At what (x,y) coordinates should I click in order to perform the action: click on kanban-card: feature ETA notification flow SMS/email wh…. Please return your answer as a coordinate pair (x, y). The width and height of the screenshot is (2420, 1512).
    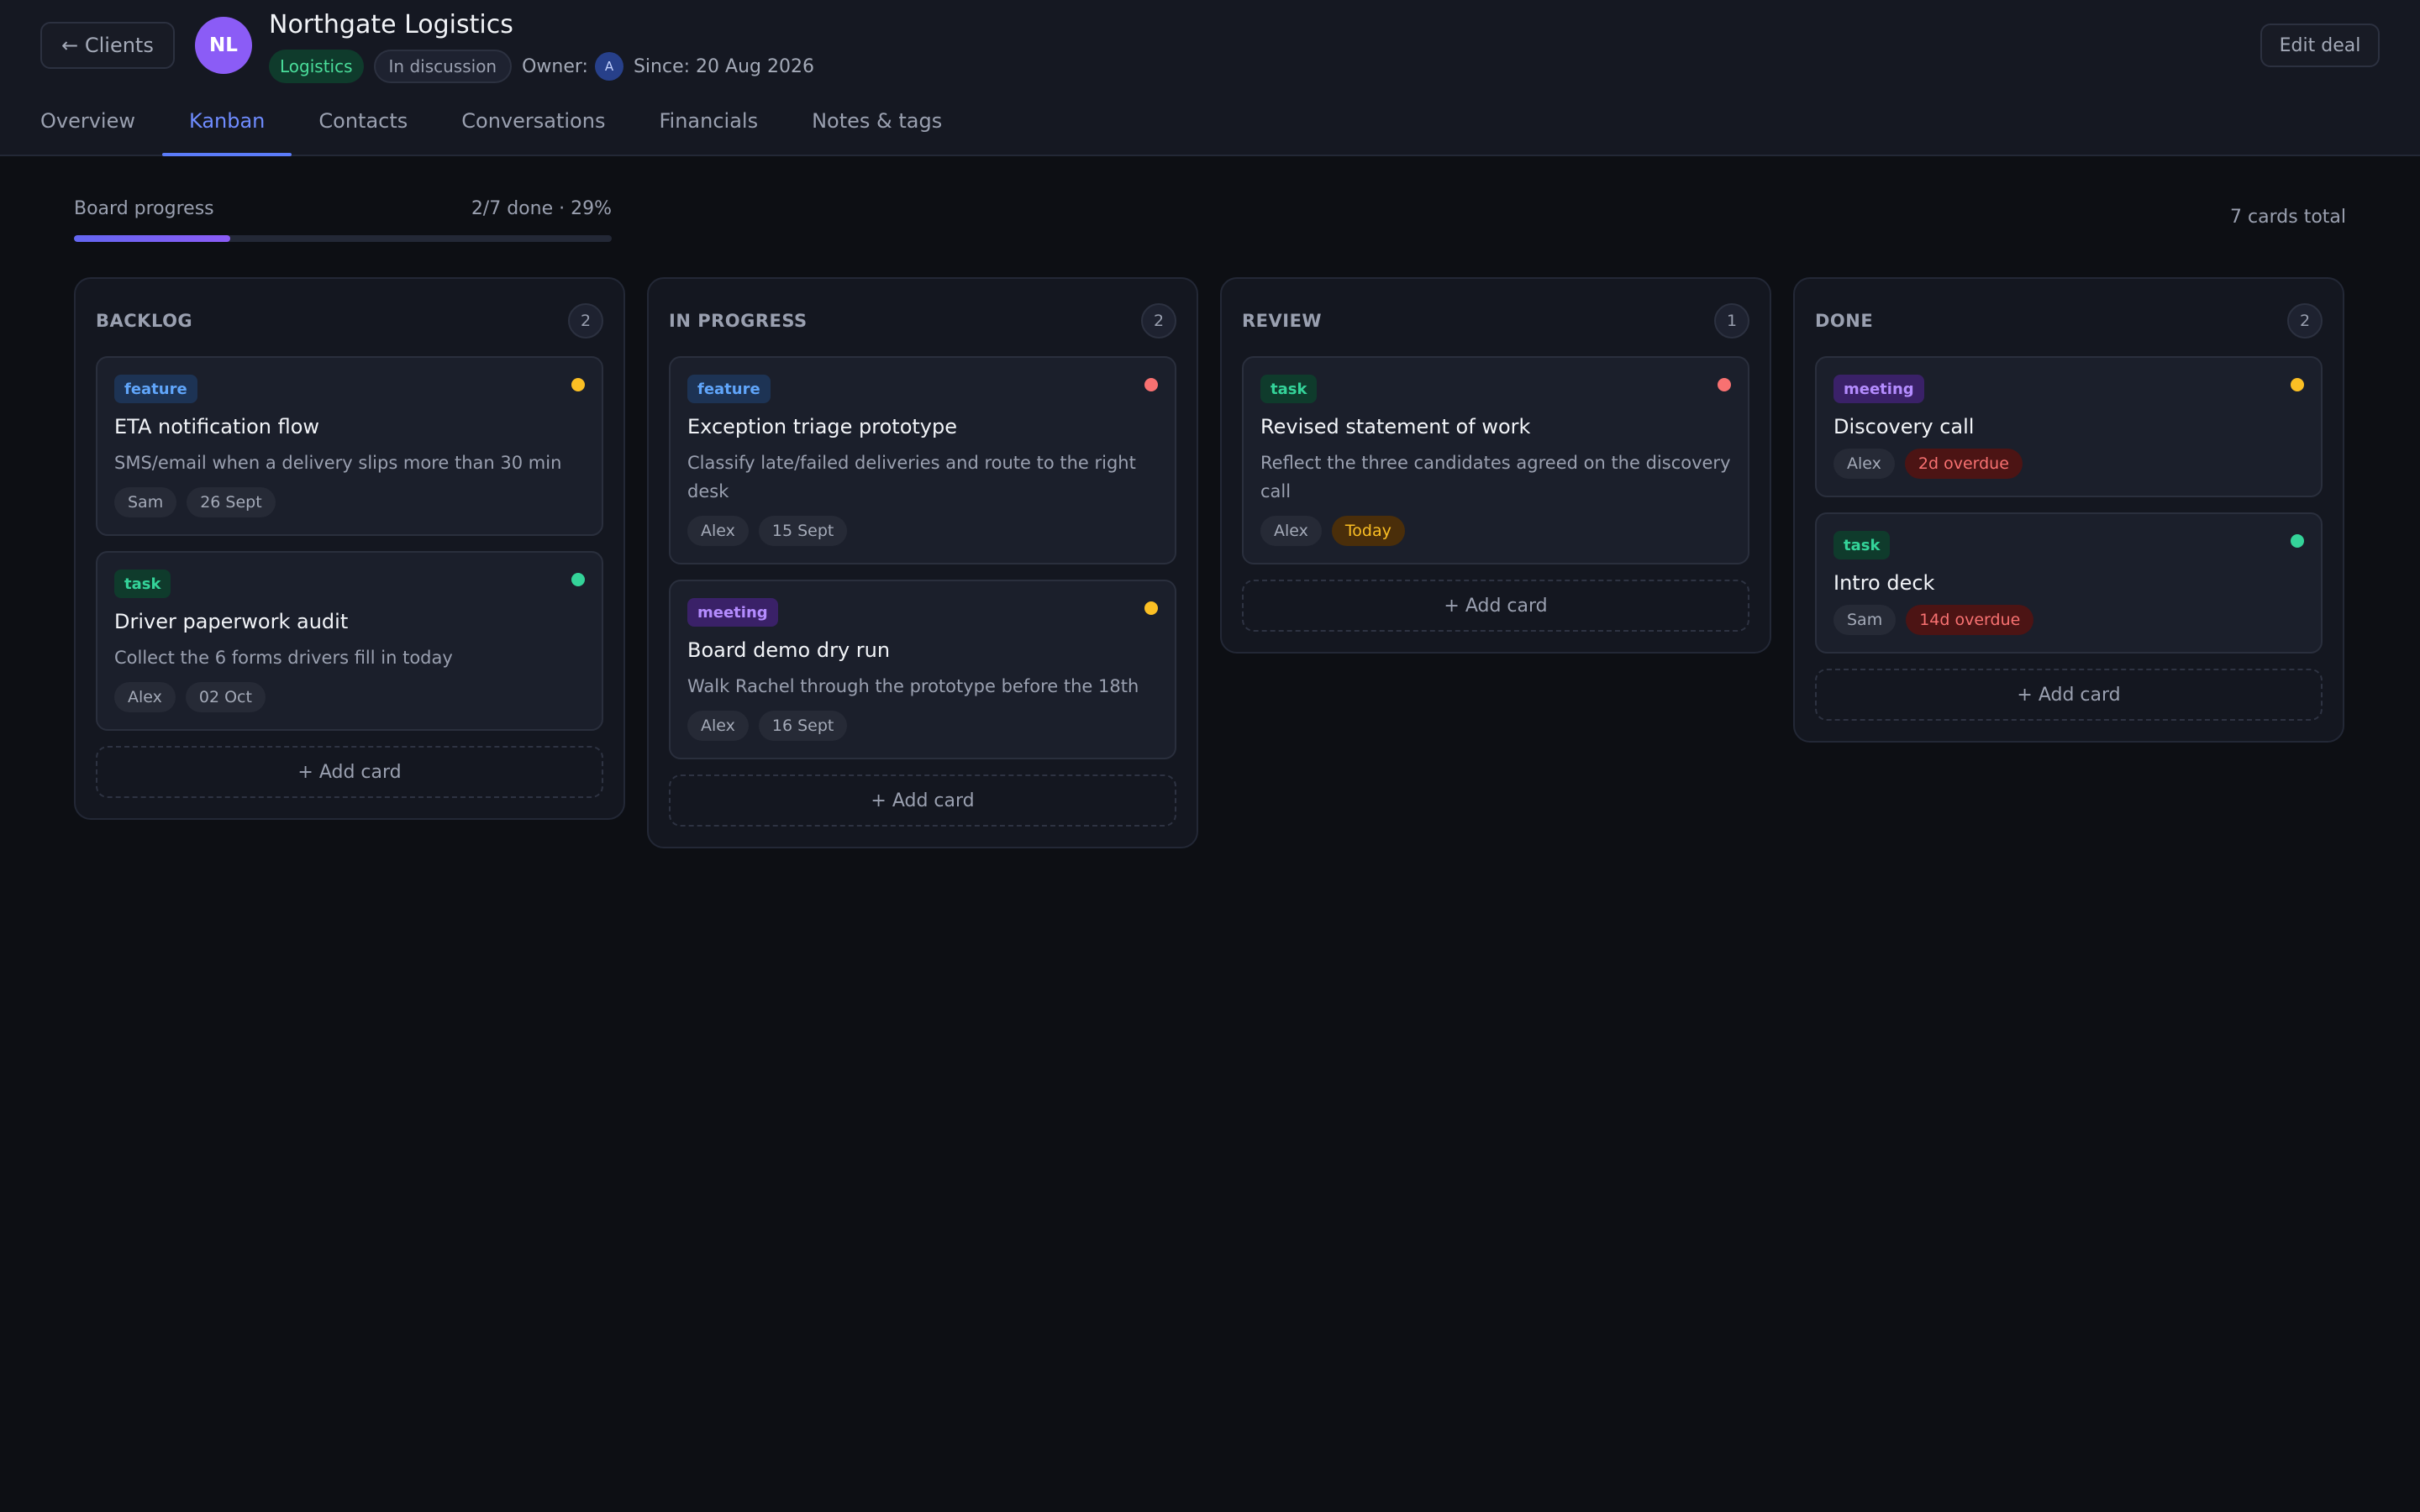
    Looking at the image, I should click on (349, 446).